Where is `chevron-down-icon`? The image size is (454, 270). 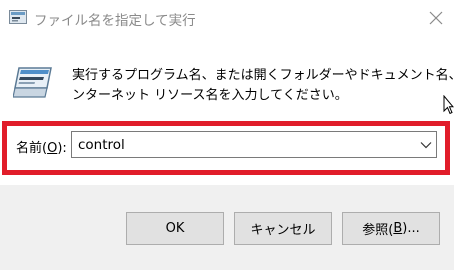 chevron-down-icon is located at coordinates (426, 145).